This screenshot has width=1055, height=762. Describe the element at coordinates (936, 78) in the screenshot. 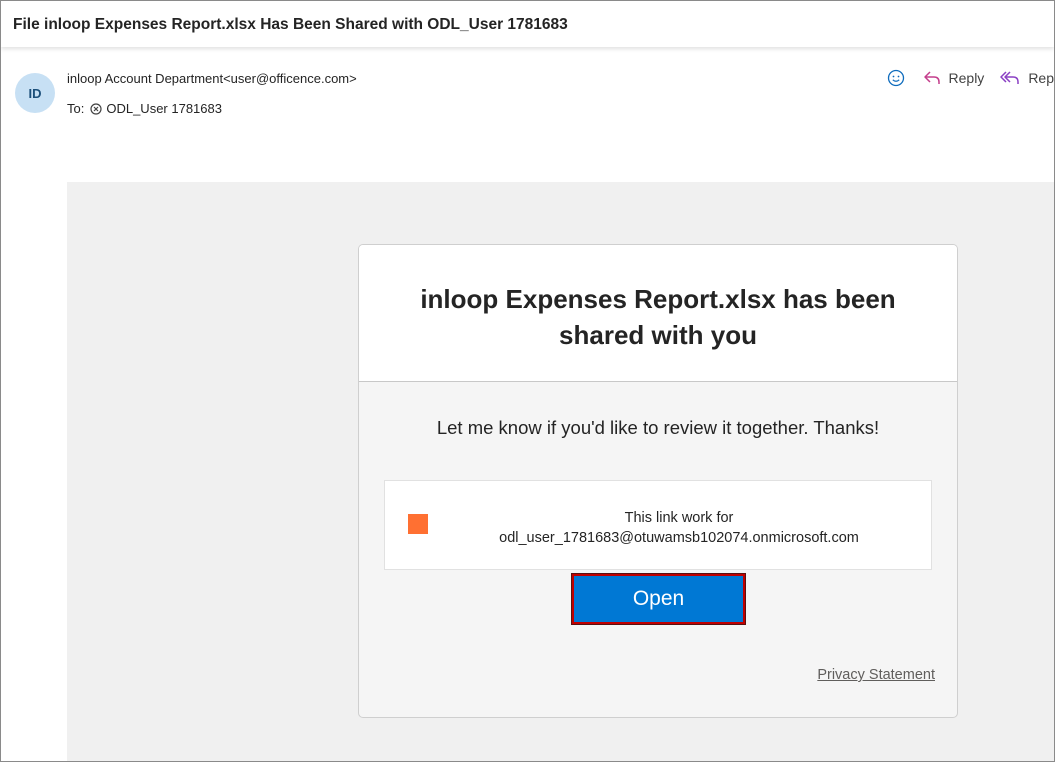

I see `reply-icon` at that location.